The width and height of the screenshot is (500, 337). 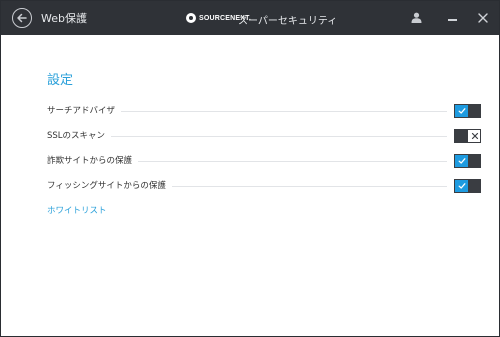 I want to click on brand-mark-icon, so click(x=191, y=18).